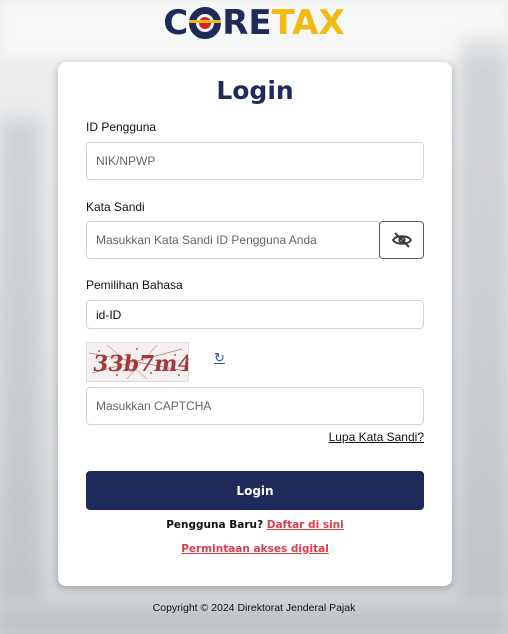  What do you see at coordinates (255, 490) in the screenshot?
I see `login-button: Login` at bounding box center [255, 490].